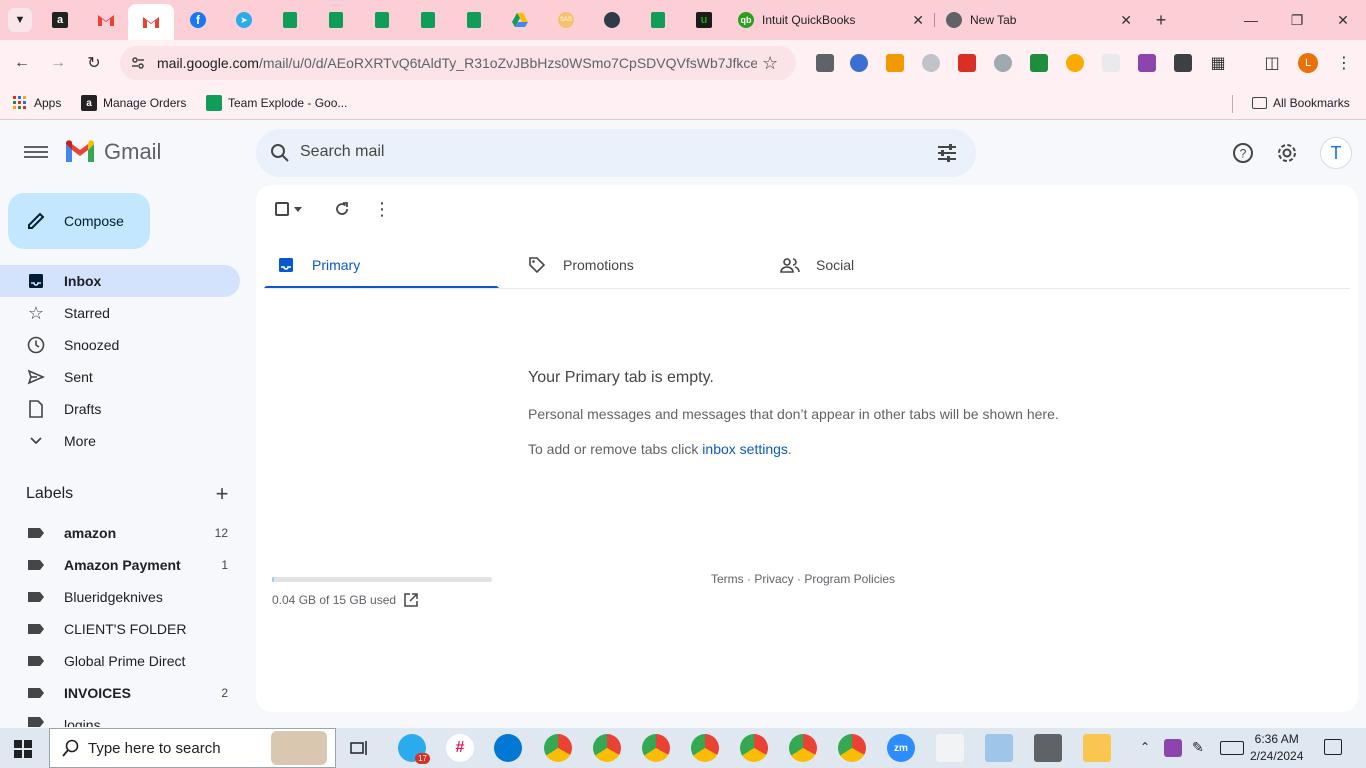 The height and width of the screenshot is (768, 1366). What do you see at coordinates (1272, 63) in the screenshot?
I see `side-panel-icon: ◫` at bounding box center [1272, 63].